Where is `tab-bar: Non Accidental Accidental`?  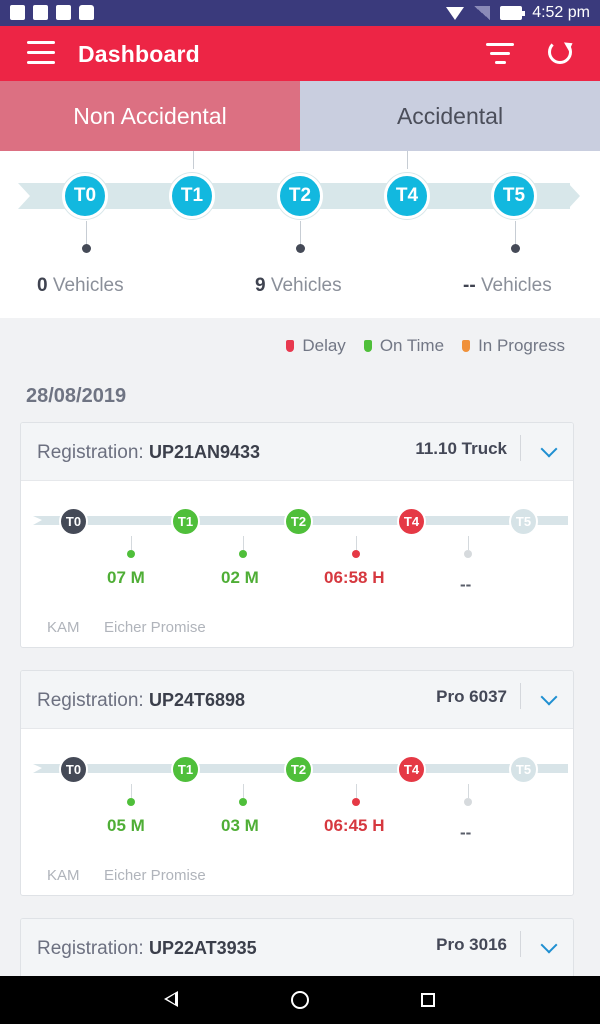
tab-bar: Non Accidental Accidental is located at coordinates (300, 116).